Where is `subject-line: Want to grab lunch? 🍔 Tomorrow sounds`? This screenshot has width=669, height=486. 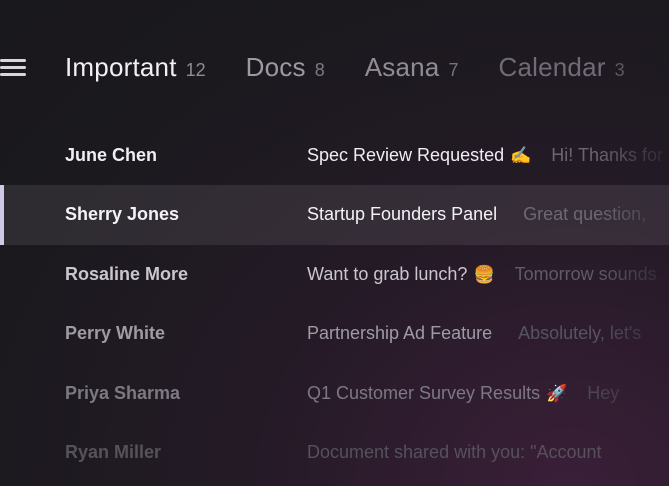 subject-line: Want to grab lunch? 🍔 Tomorrow sounds is located at coordinates (488, 274).